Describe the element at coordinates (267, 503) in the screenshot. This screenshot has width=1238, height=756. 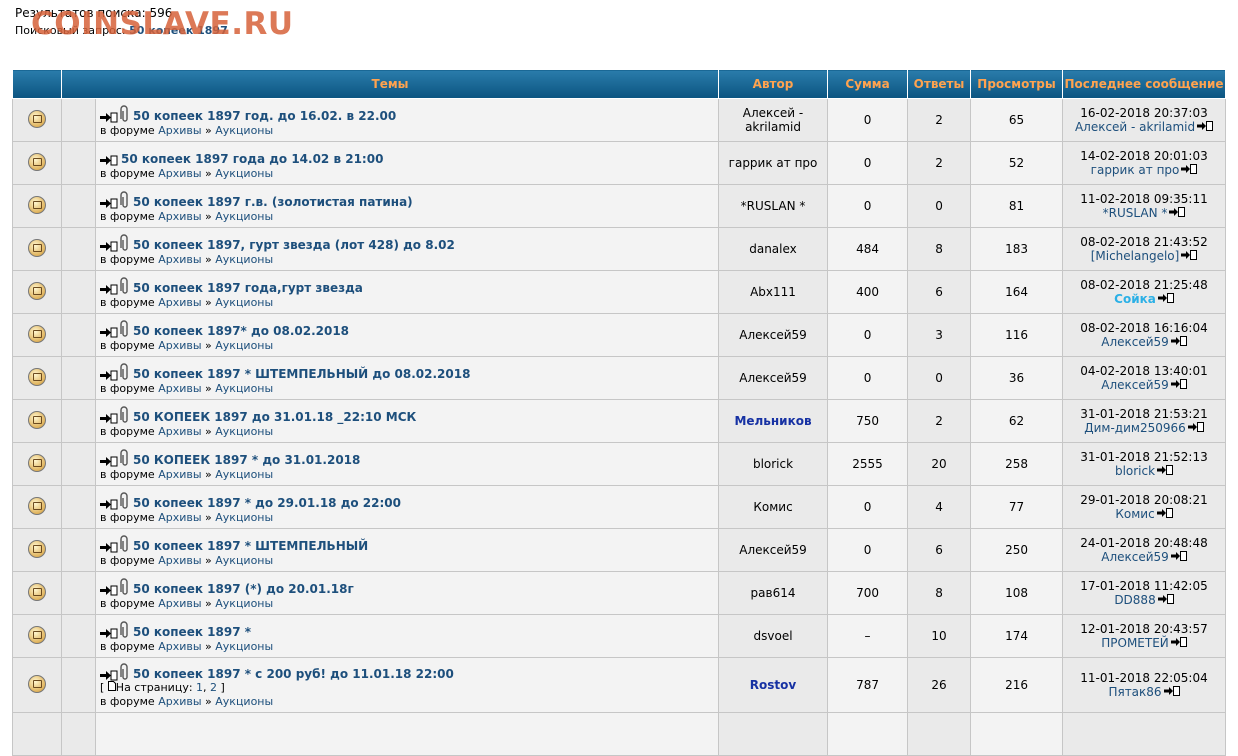
I see `topic-title-link: 50 копеек 1897 * до 29.01.18 до 22:00` at that location.